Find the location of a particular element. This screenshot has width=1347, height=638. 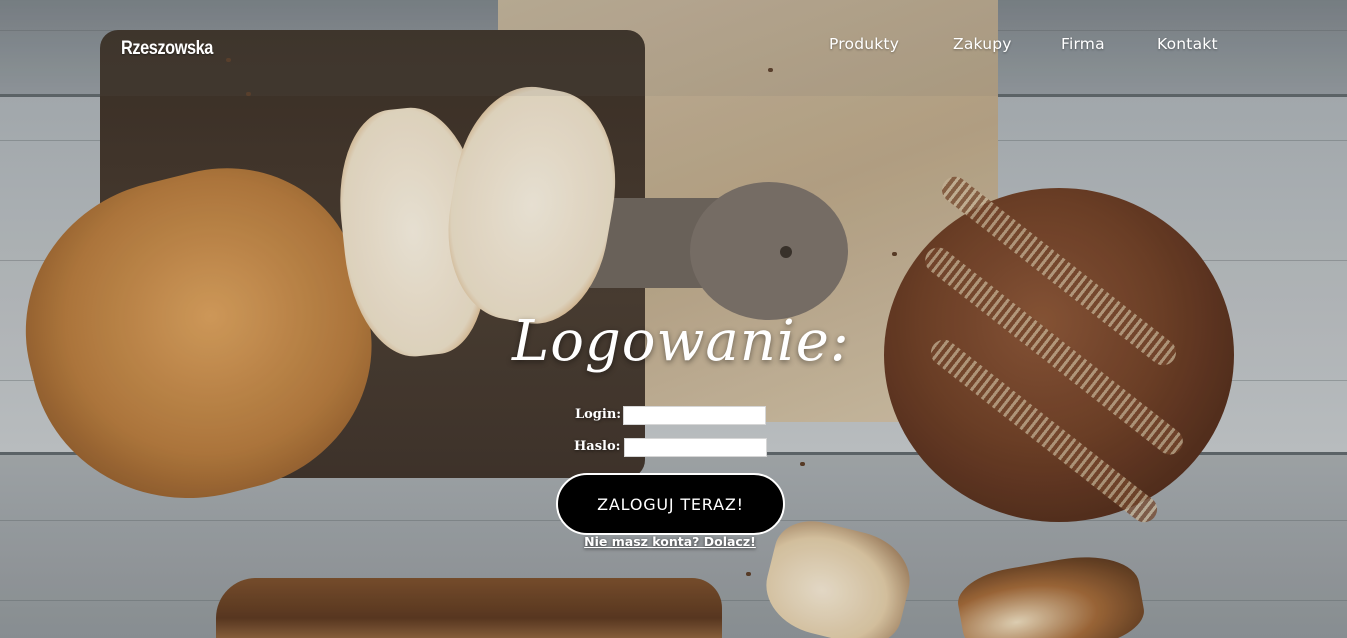

login-title: Logowanie: is located at coordinates (681, 341).